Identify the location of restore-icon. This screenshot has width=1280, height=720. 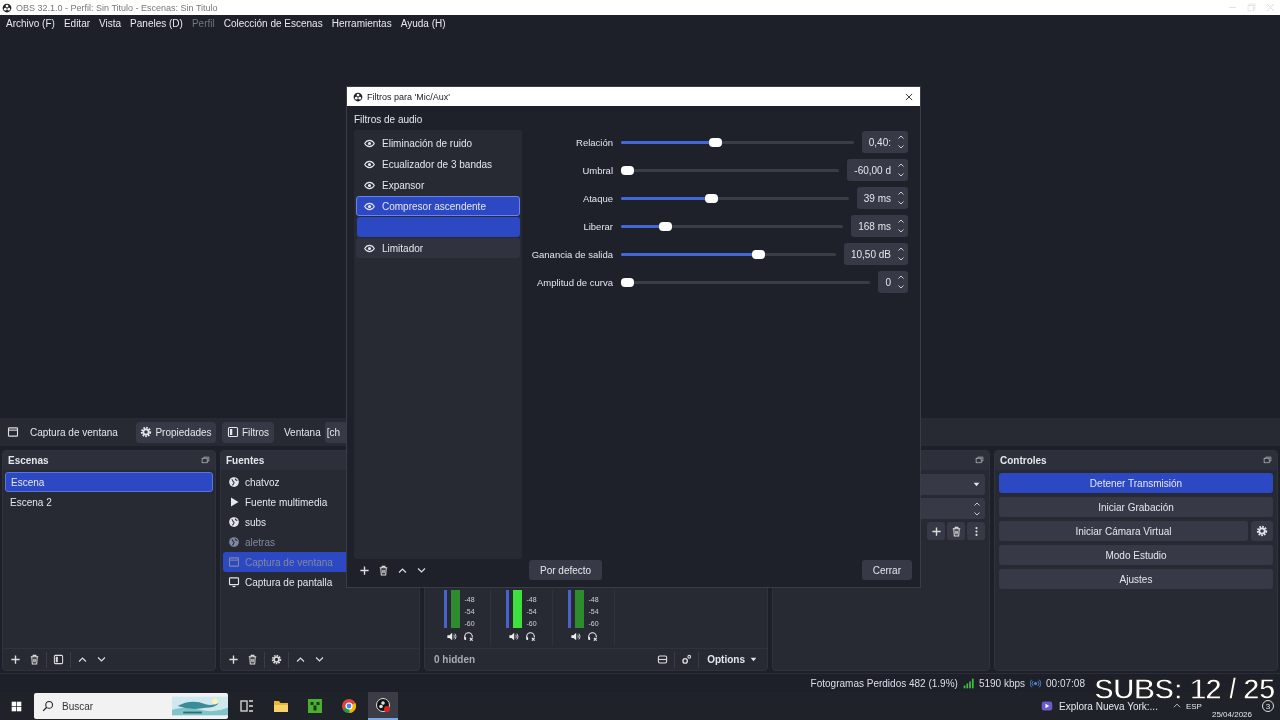
(1251, 7).